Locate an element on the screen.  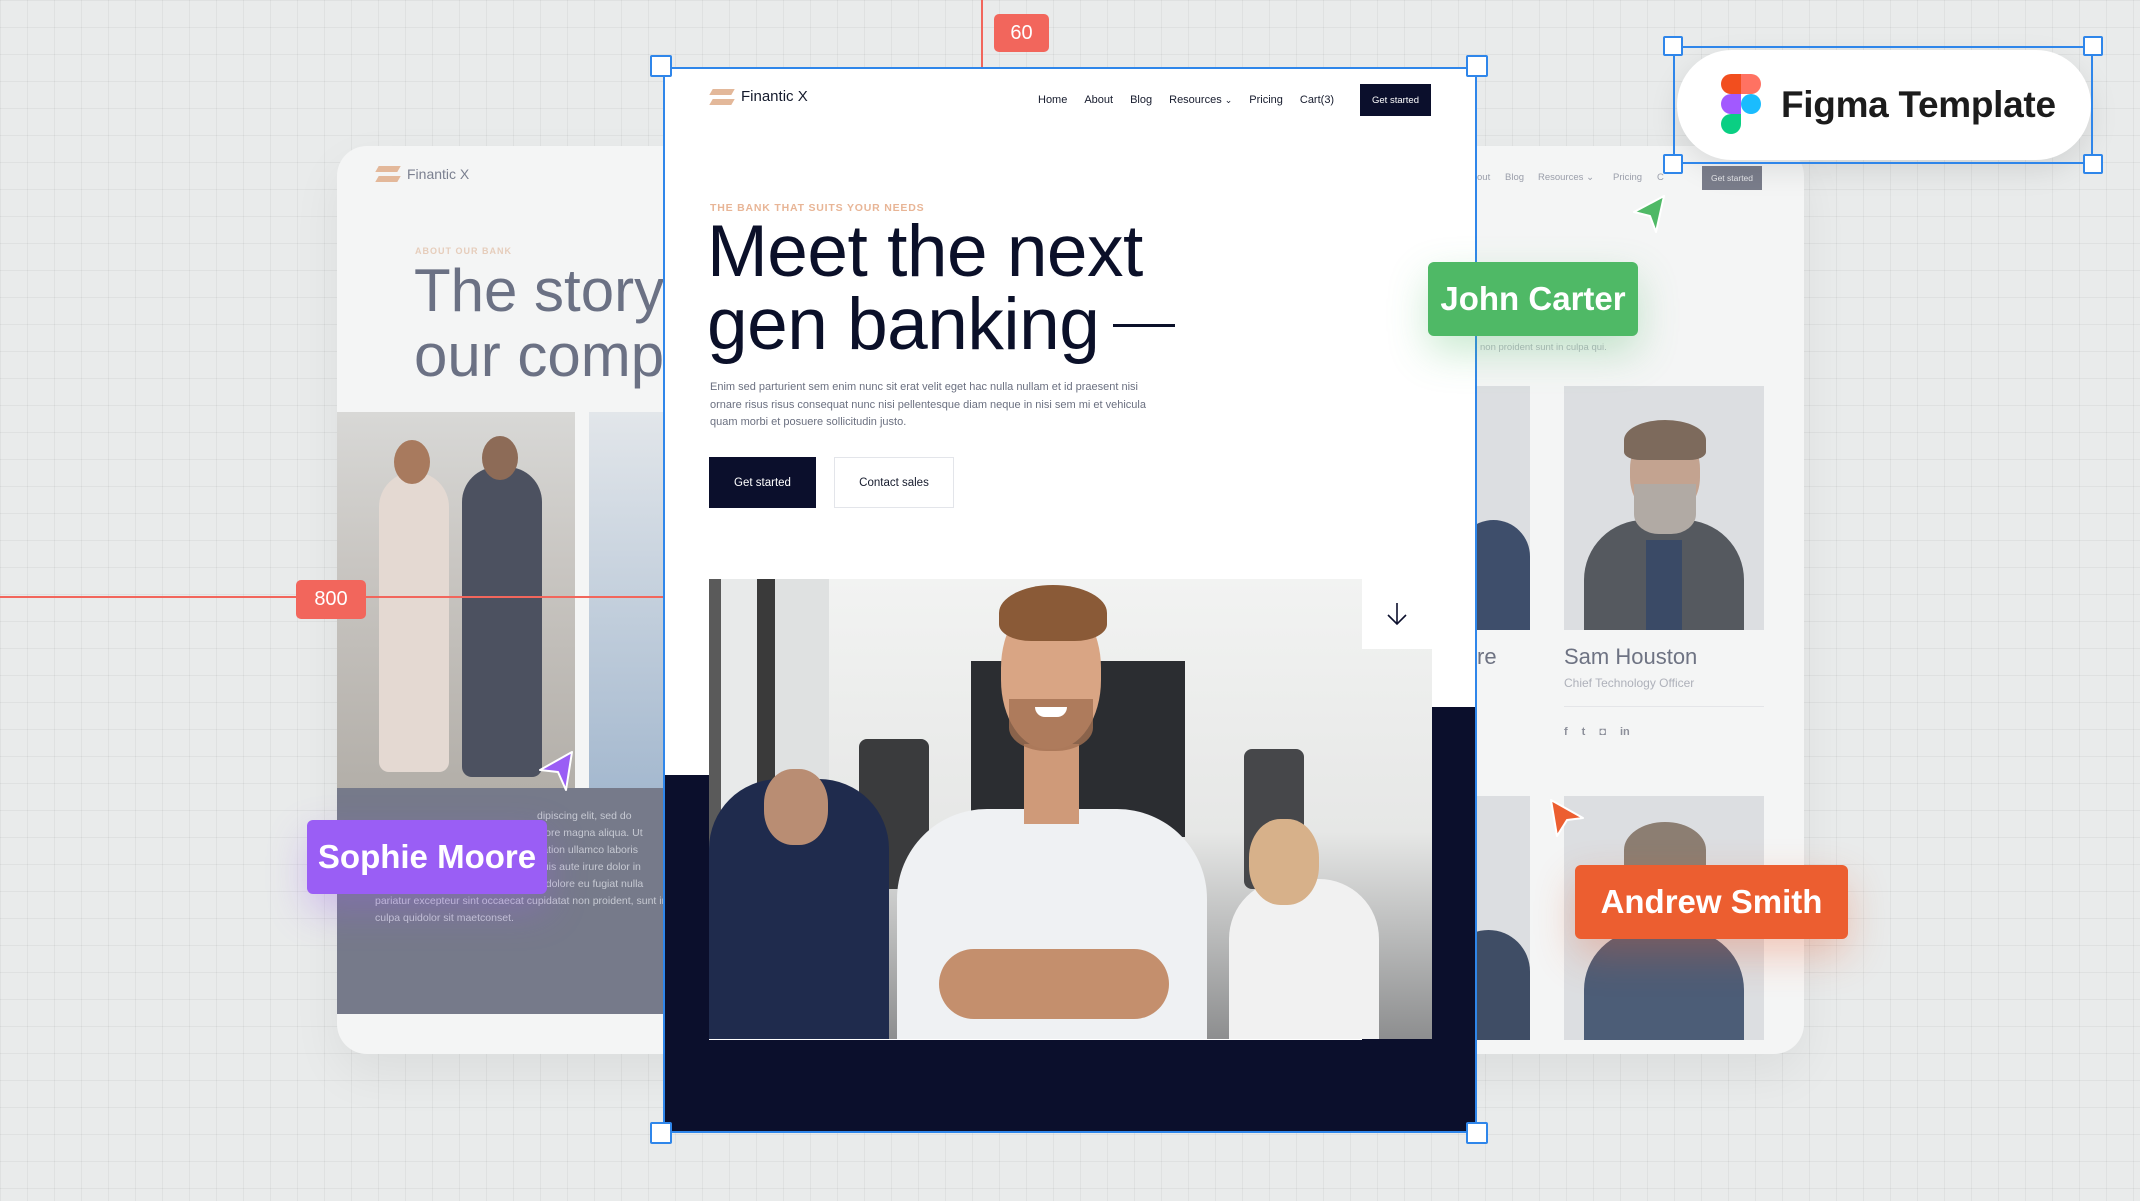
nav-link-about: About is located at coordinates (1098, 100).